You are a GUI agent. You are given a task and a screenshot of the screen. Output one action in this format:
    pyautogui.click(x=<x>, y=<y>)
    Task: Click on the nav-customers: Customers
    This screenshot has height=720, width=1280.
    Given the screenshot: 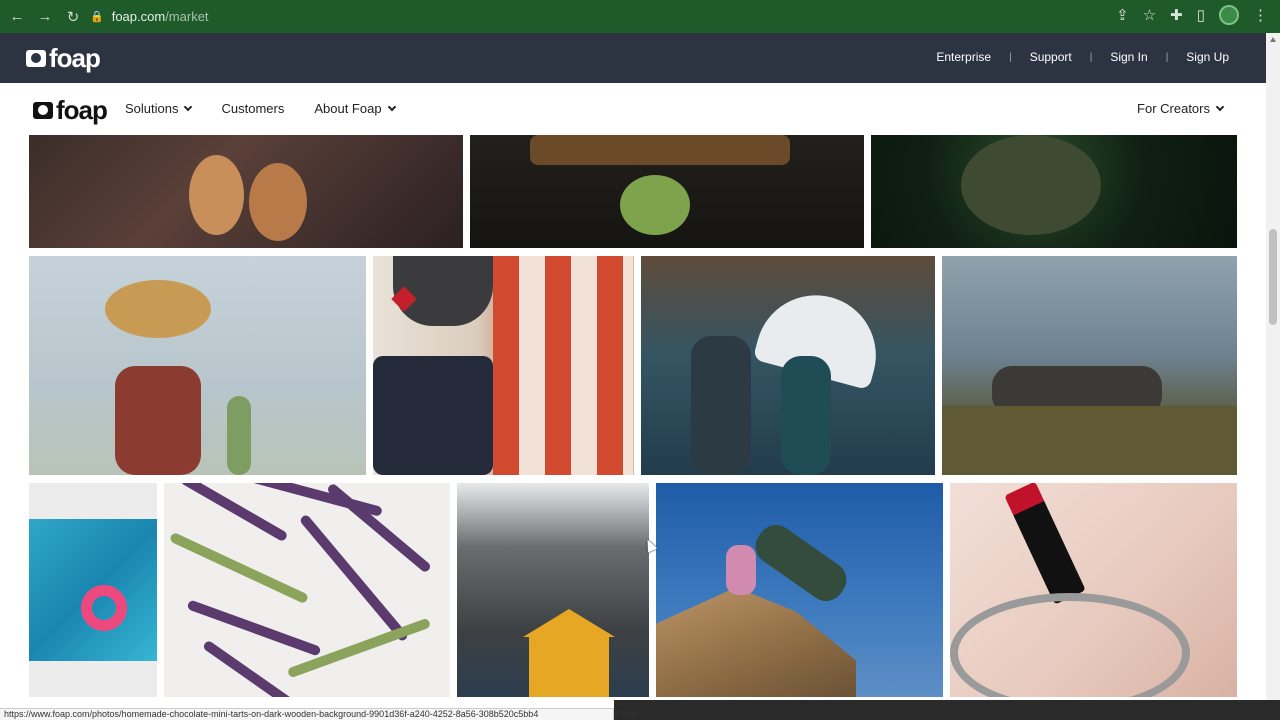 What is the action you would take?
    pyautogui.click(x=252, y=108)
    